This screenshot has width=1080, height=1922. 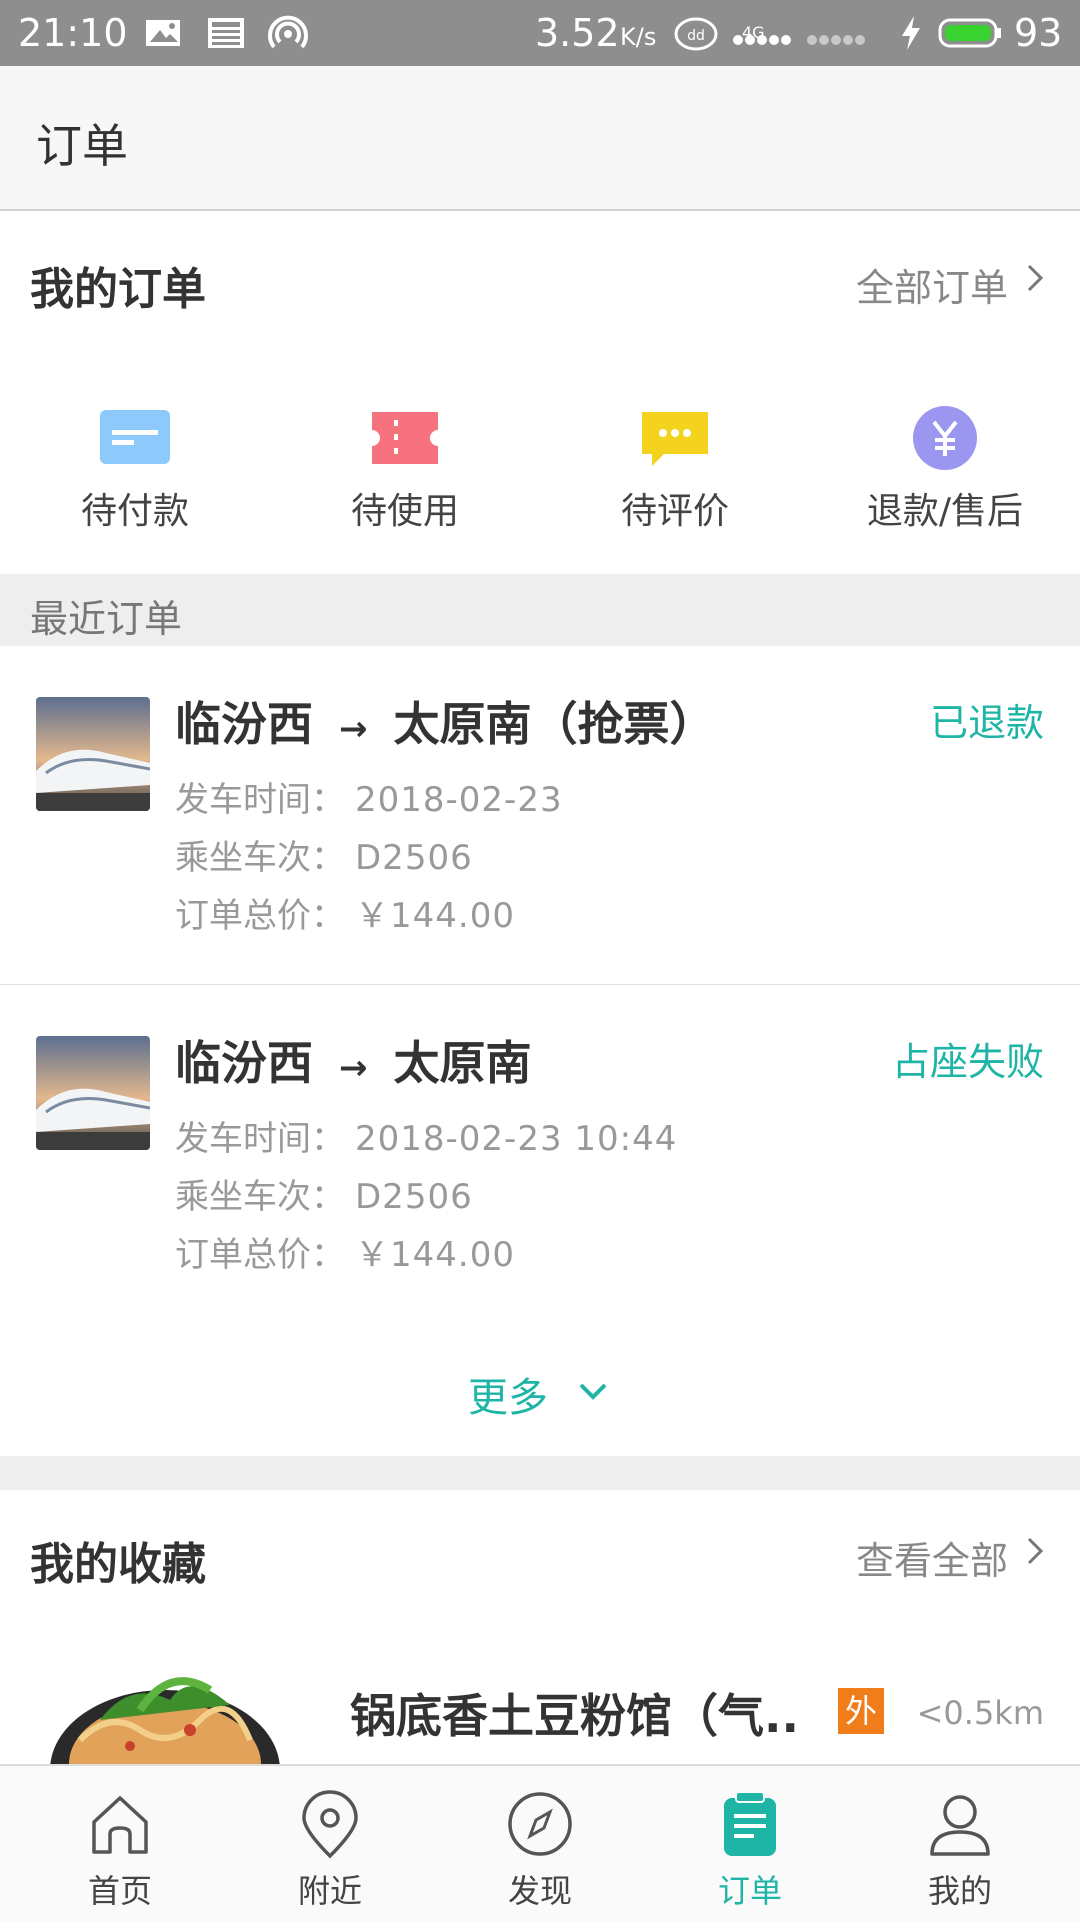 I want to click on my-orders-title: 我的订单, so click(x=118, y=289).